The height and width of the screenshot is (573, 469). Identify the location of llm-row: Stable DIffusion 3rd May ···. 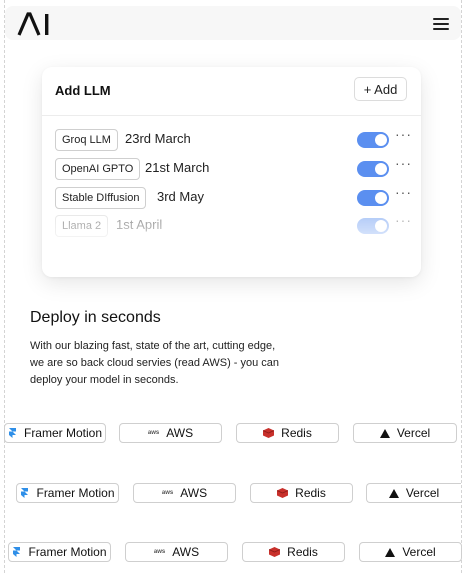
(233, 196).